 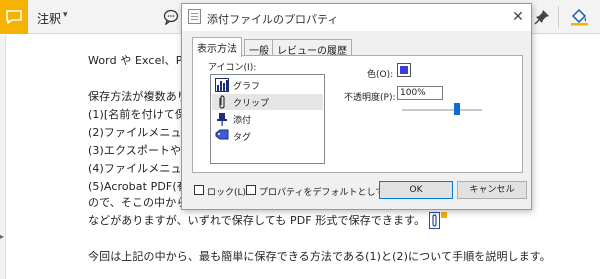 I want to click on paint-bucket-icon, so click(x=580, y=17).